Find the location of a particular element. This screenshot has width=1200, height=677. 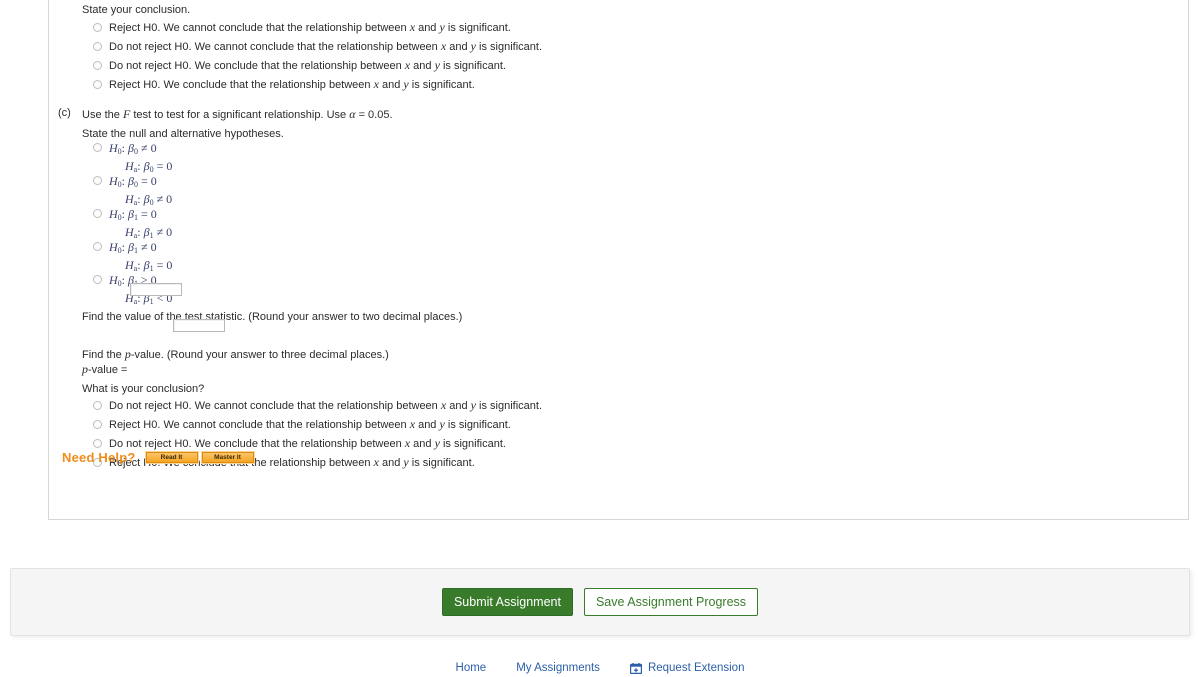

conclusion-prompt: What is your conclusion? is located at coordinates (143, 389).